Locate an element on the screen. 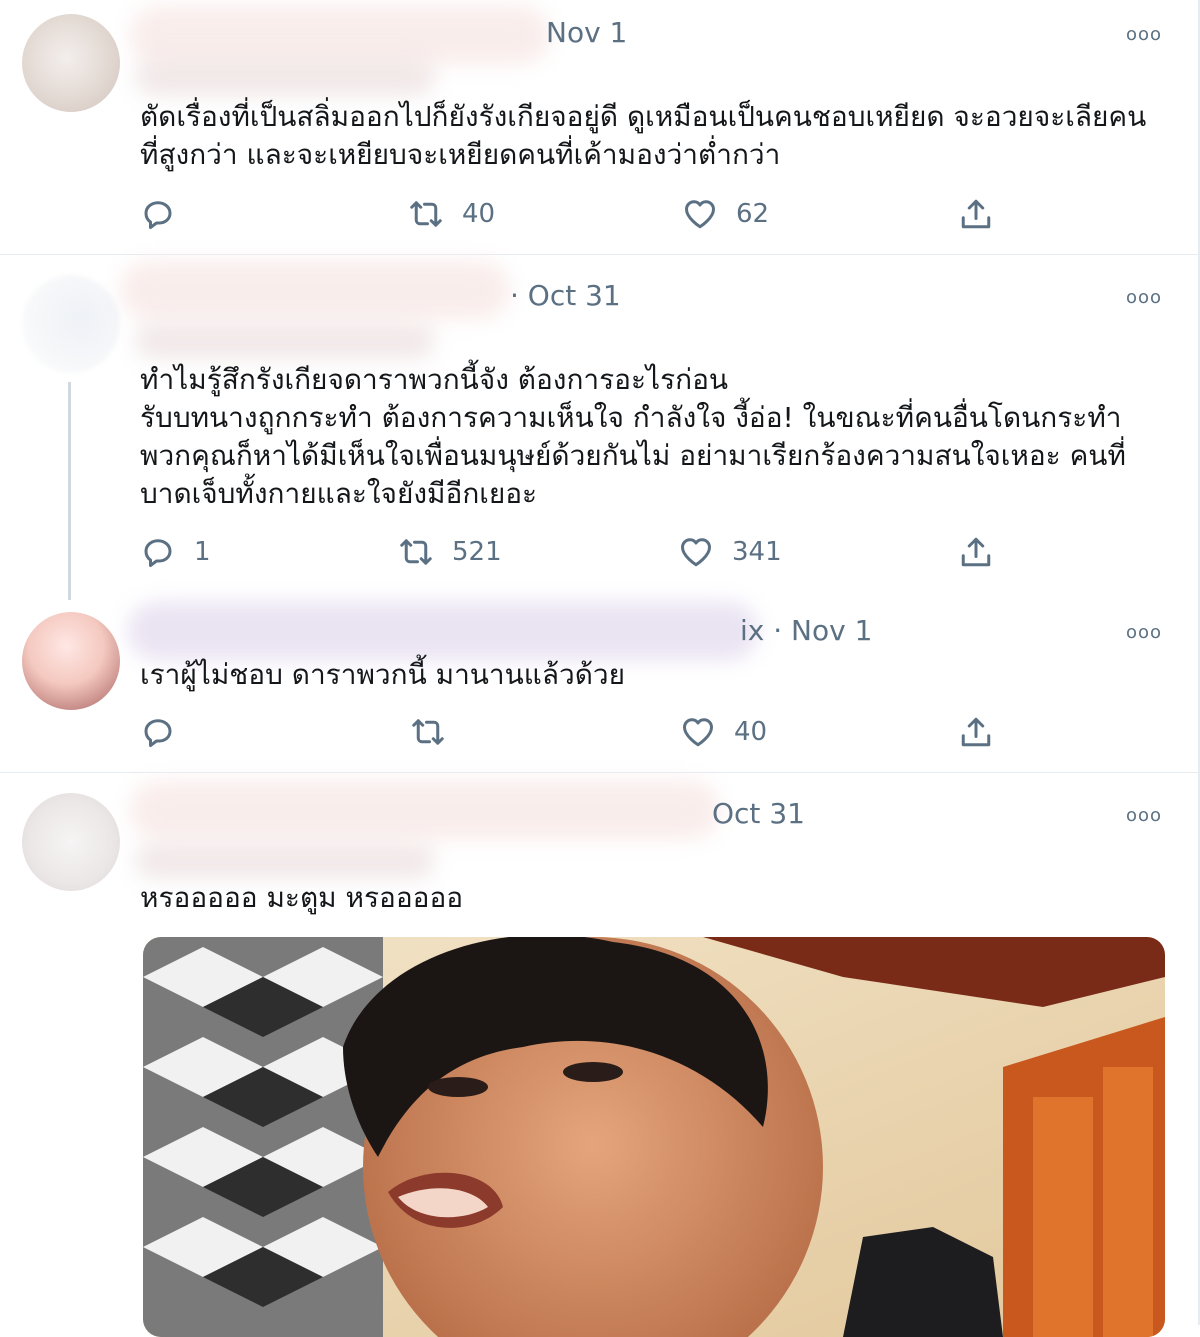 The height and width of the screenshot is (1337, 1200). retweet-count: 521 is located at coordinates (477, 552).